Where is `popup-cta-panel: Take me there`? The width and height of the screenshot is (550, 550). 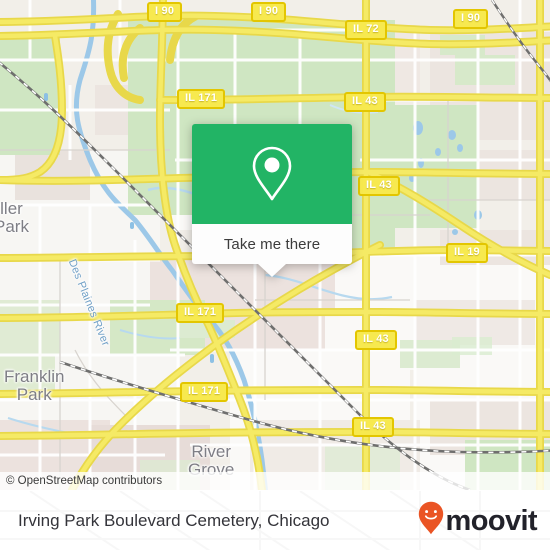
popup-cta-panel: Take me there is located at coordinates (272, 250).